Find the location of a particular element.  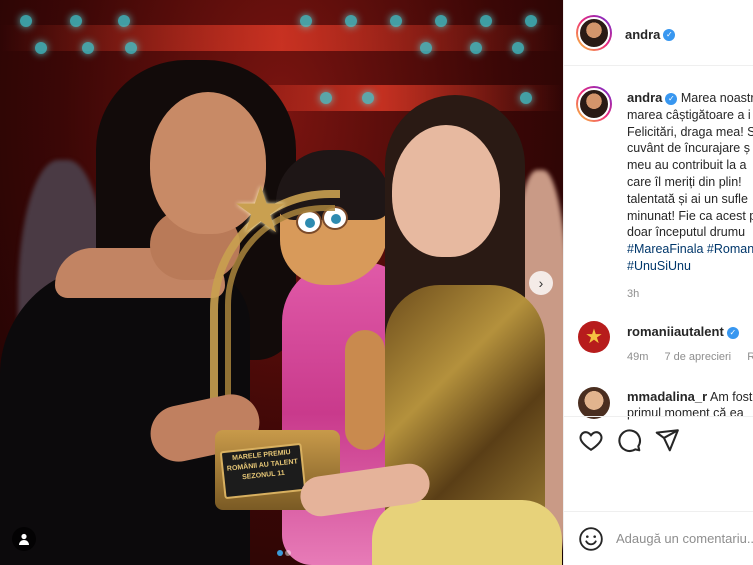

caption-author: andra is located at coordinates (644, 97).